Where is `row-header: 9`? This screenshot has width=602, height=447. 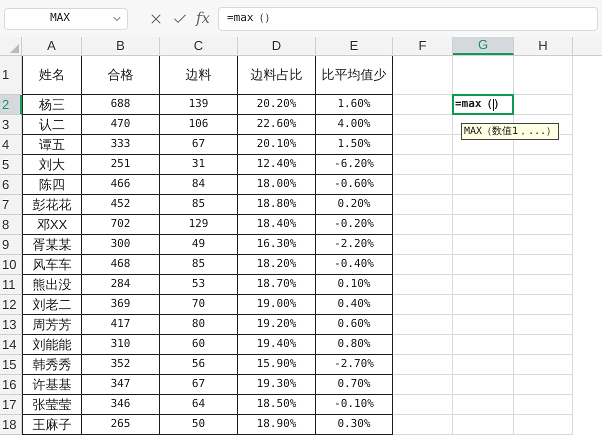 row-header: 9 is located at coordinates (11, 245).